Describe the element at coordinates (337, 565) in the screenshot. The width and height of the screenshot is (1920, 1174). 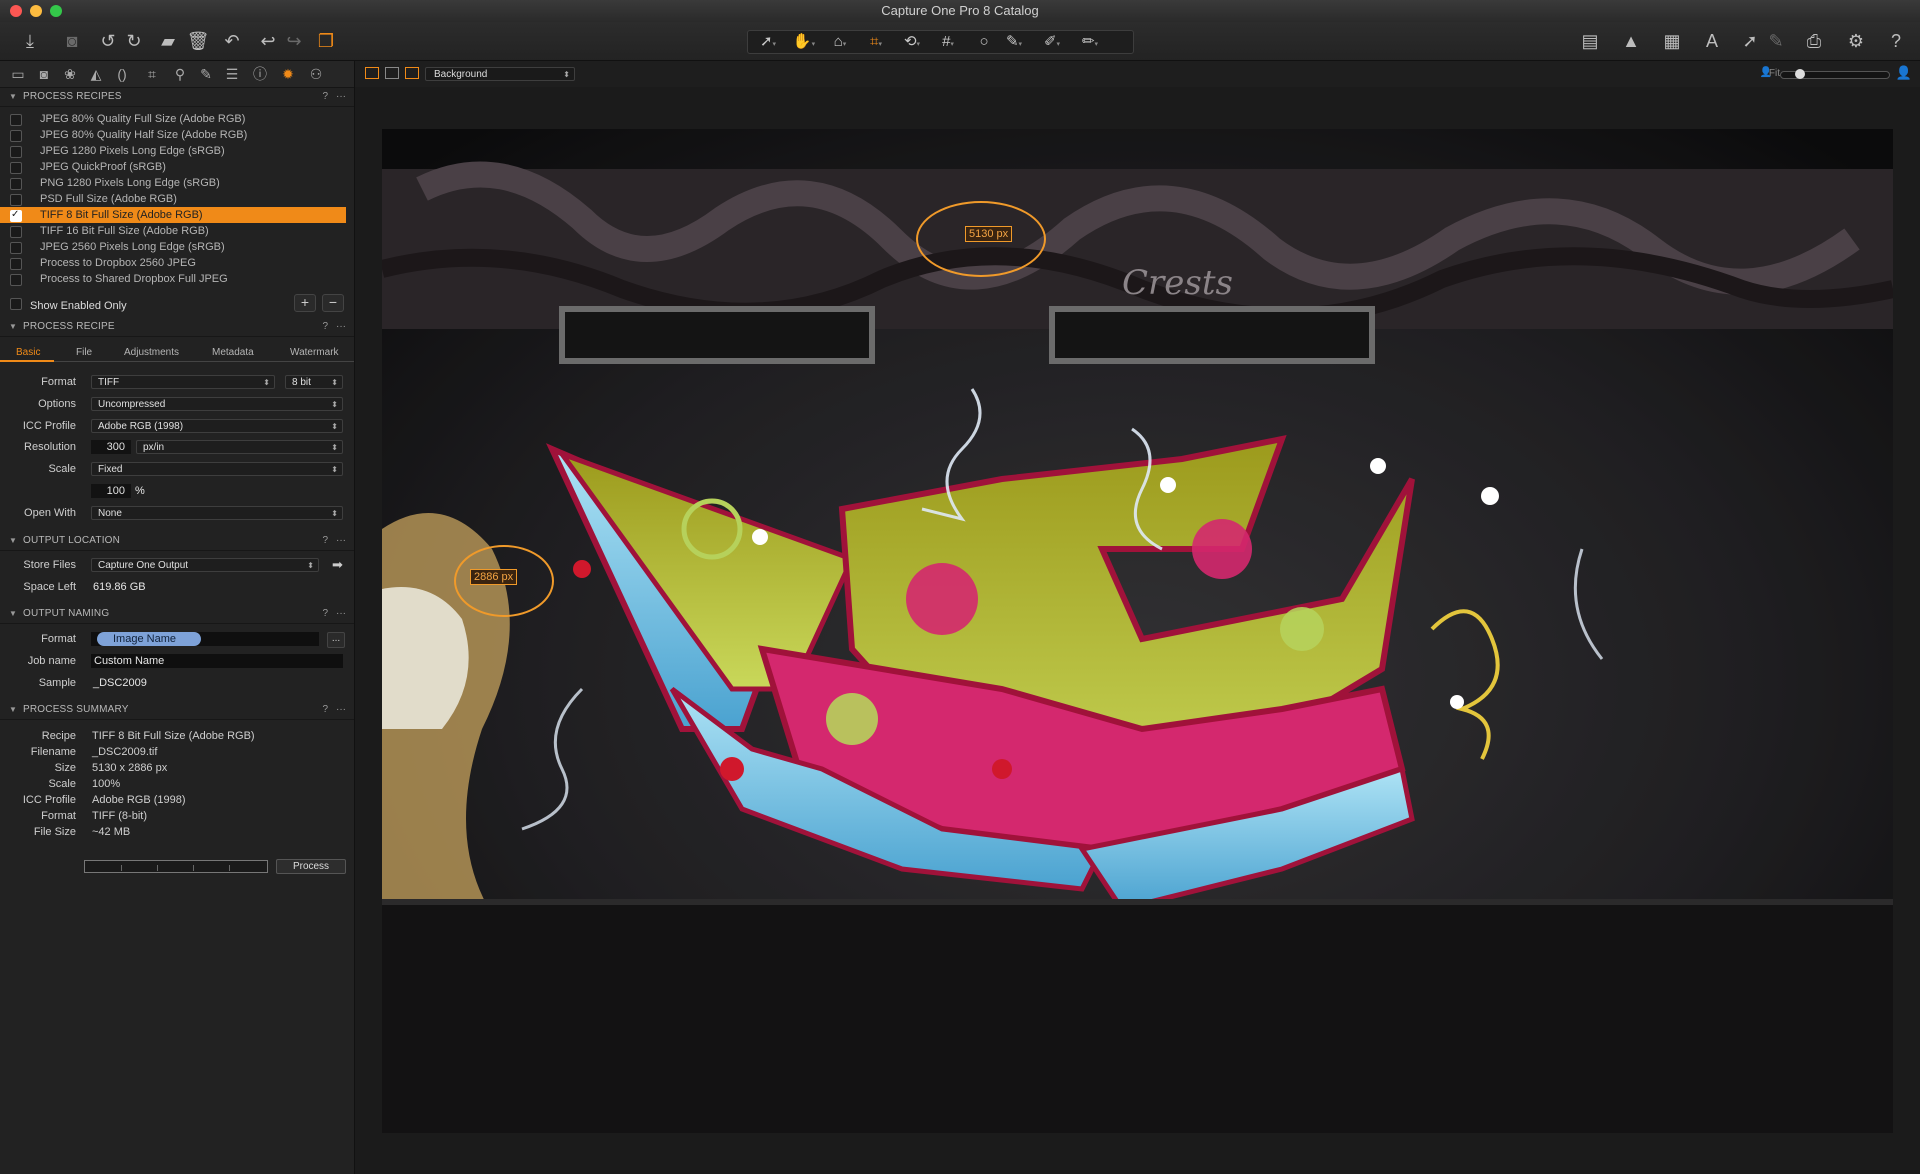
I see `arrow-right-icon: ➡` at that location.